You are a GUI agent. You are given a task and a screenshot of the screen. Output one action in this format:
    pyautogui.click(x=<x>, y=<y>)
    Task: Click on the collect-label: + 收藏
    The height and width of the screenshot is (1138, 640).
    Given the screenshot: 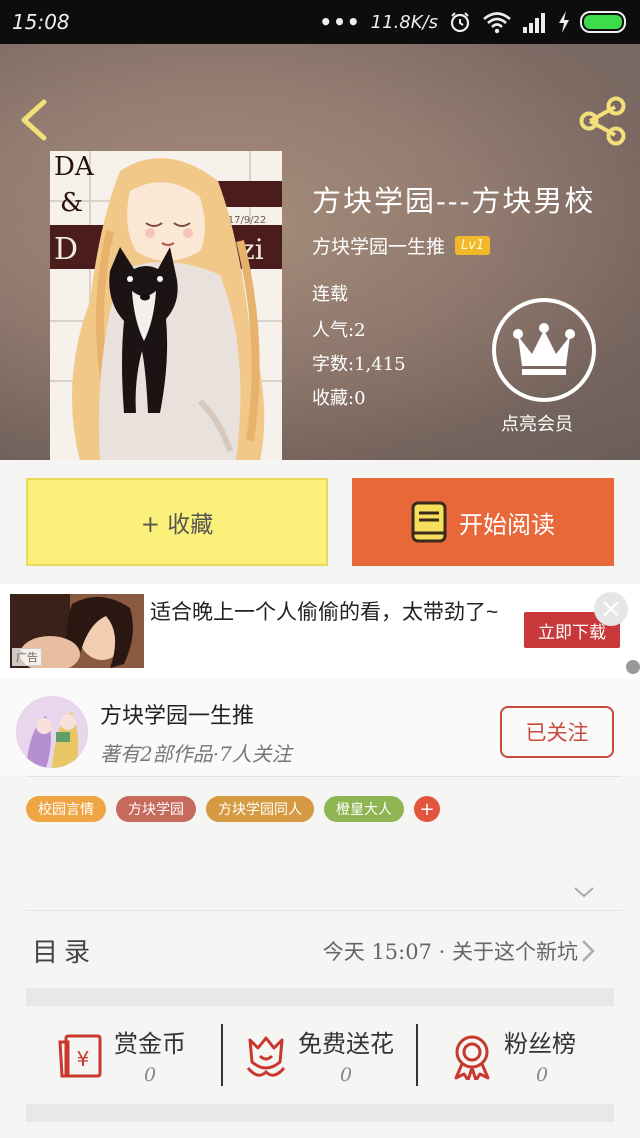 What is the action you would take?
    pyautogui.click(x=177, y=525)
    